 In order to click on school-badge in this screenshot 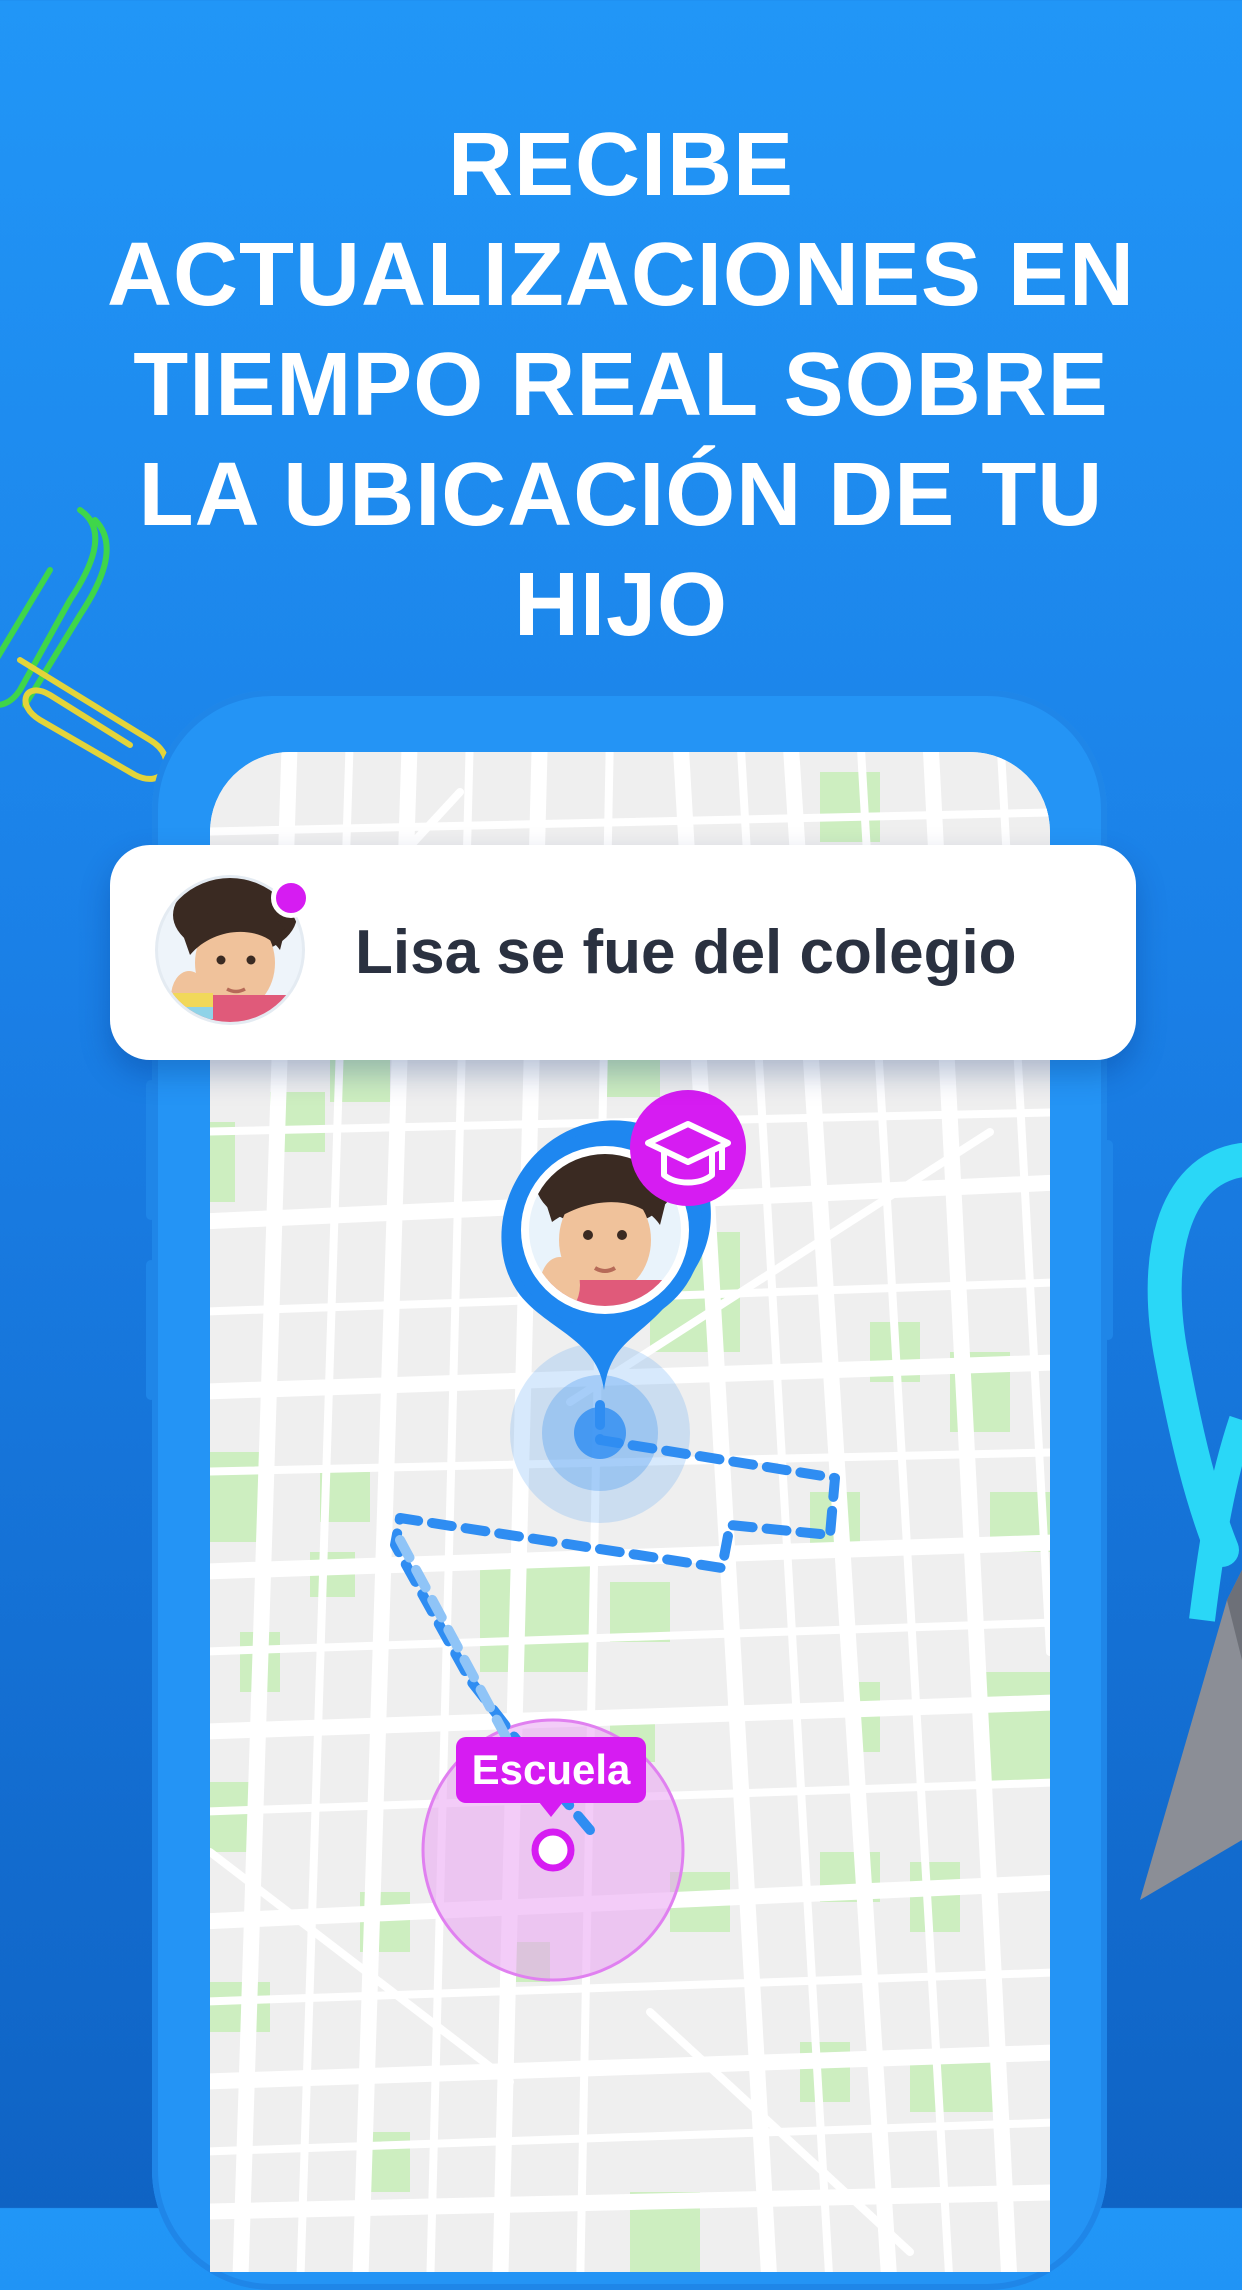, I will do `click(688, 1148)`.